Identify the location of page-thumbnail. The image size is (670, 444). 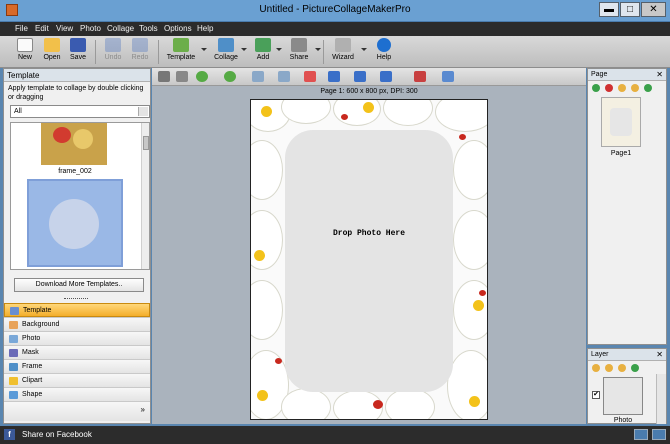
(621, 122).